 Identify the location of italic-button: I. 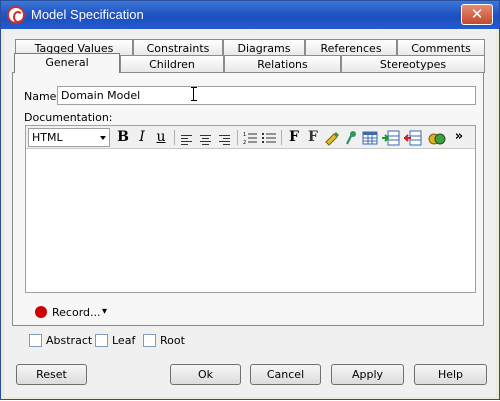
(142, 137).